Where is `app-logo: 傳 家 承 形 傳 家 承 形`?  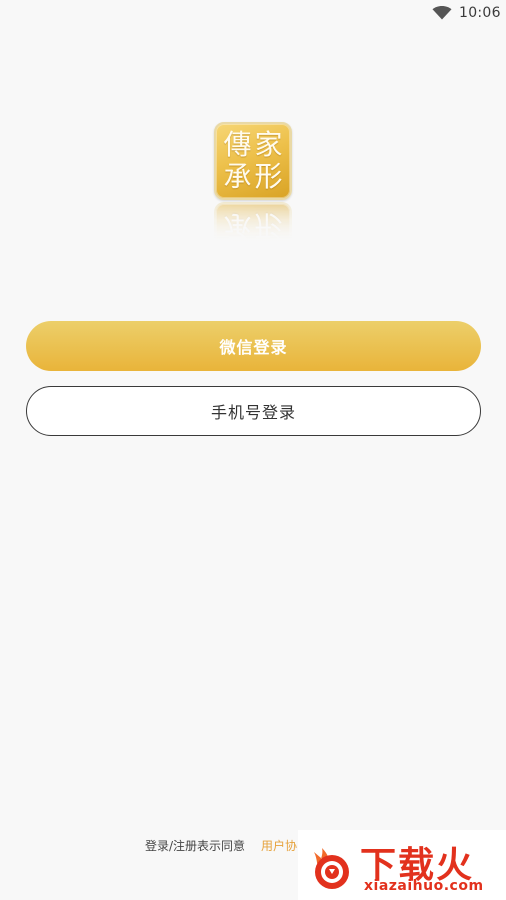 app-logo: 傳 家 承 形 傳 家 承 形 is located at coordinates (254, 182).